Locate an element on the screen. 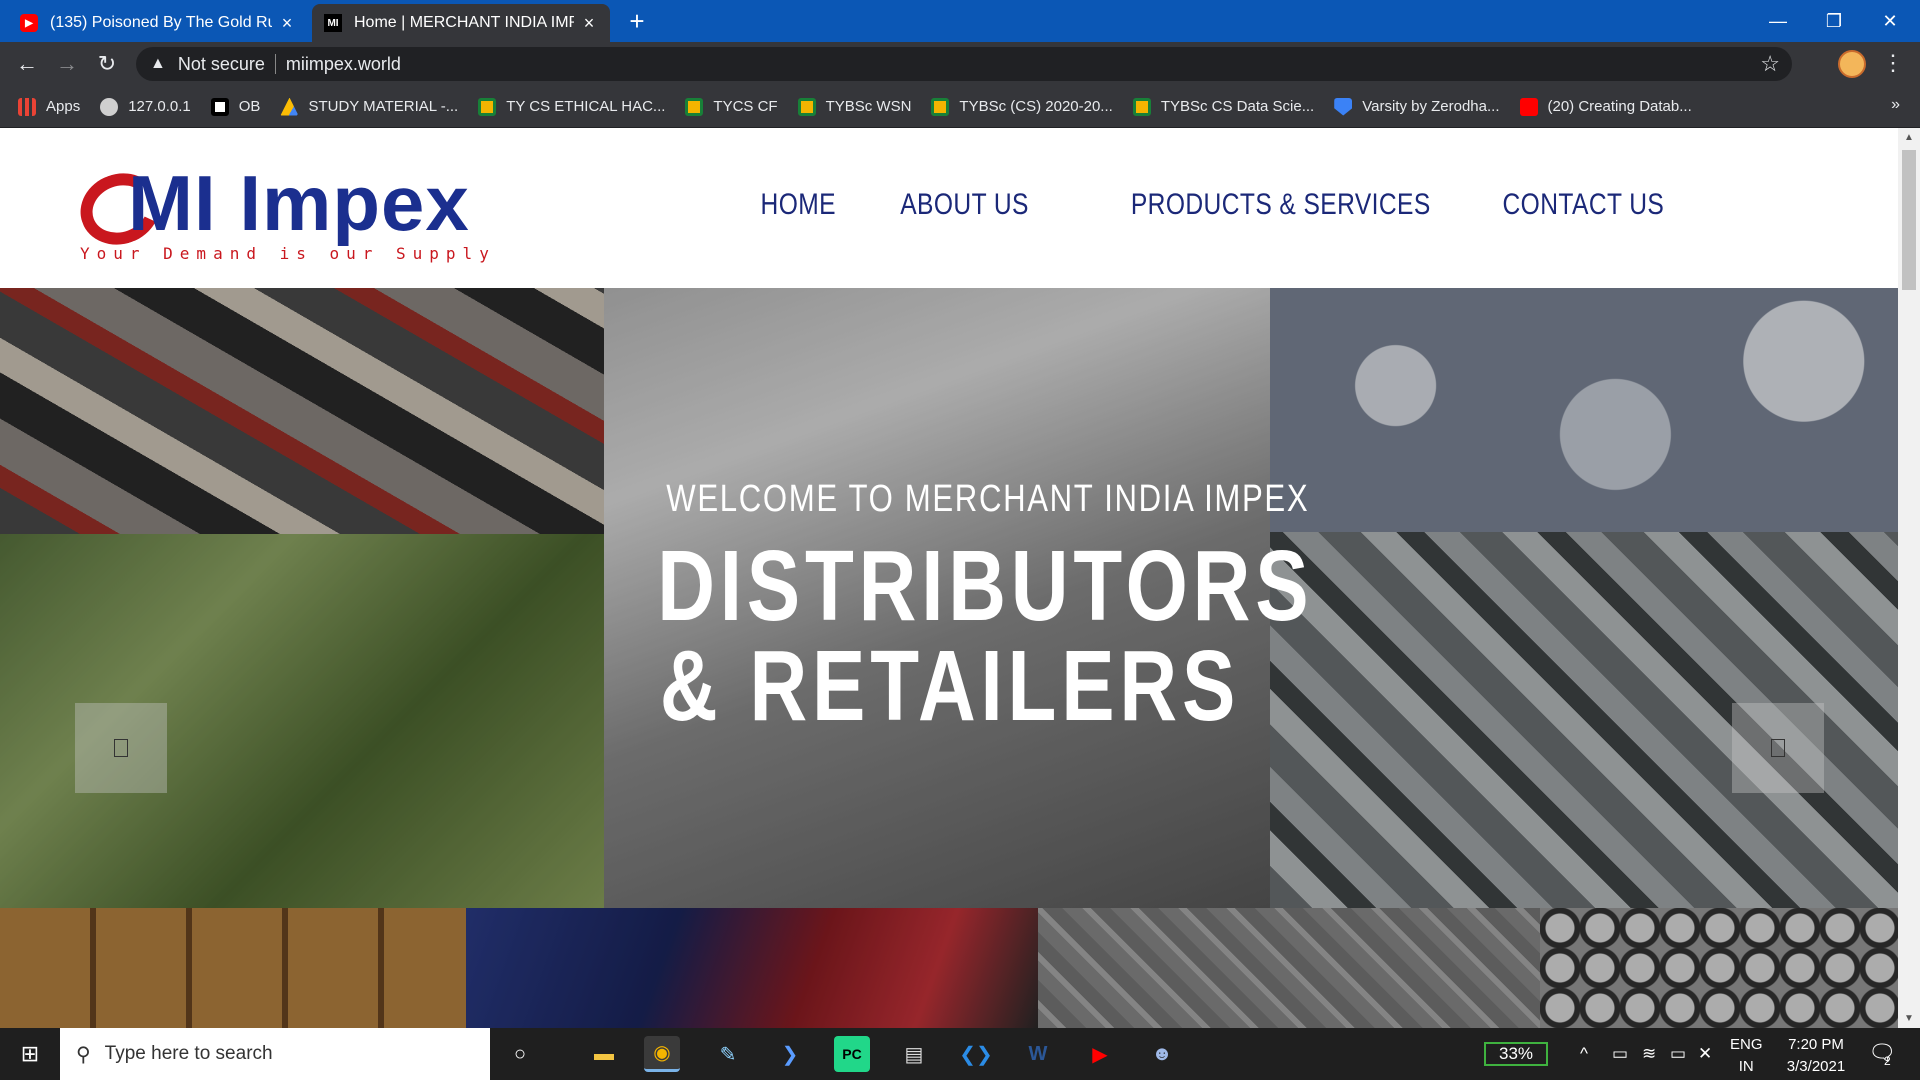  task-view-icon: ○ is located at coordinates (520, 1054).